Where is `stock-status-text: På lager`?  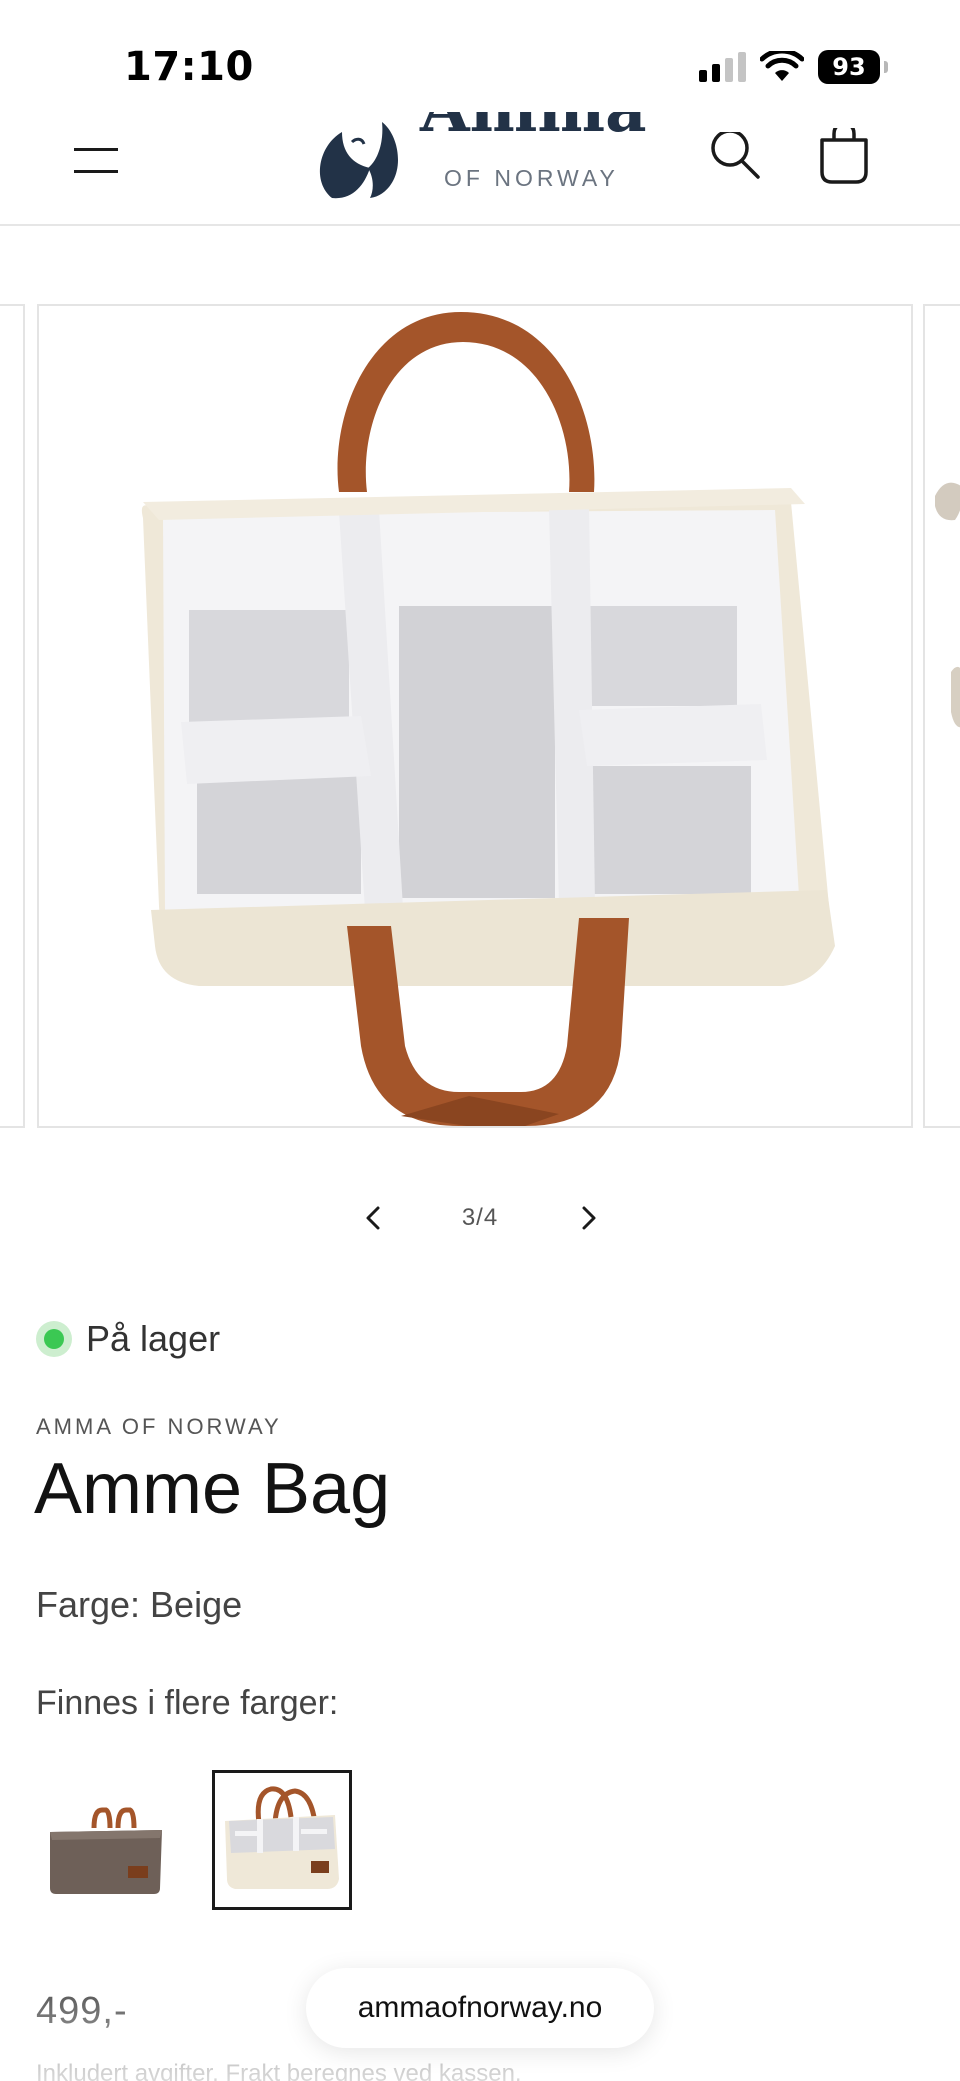 stock-status-text: På lager is located at coordinates (153, 1338).